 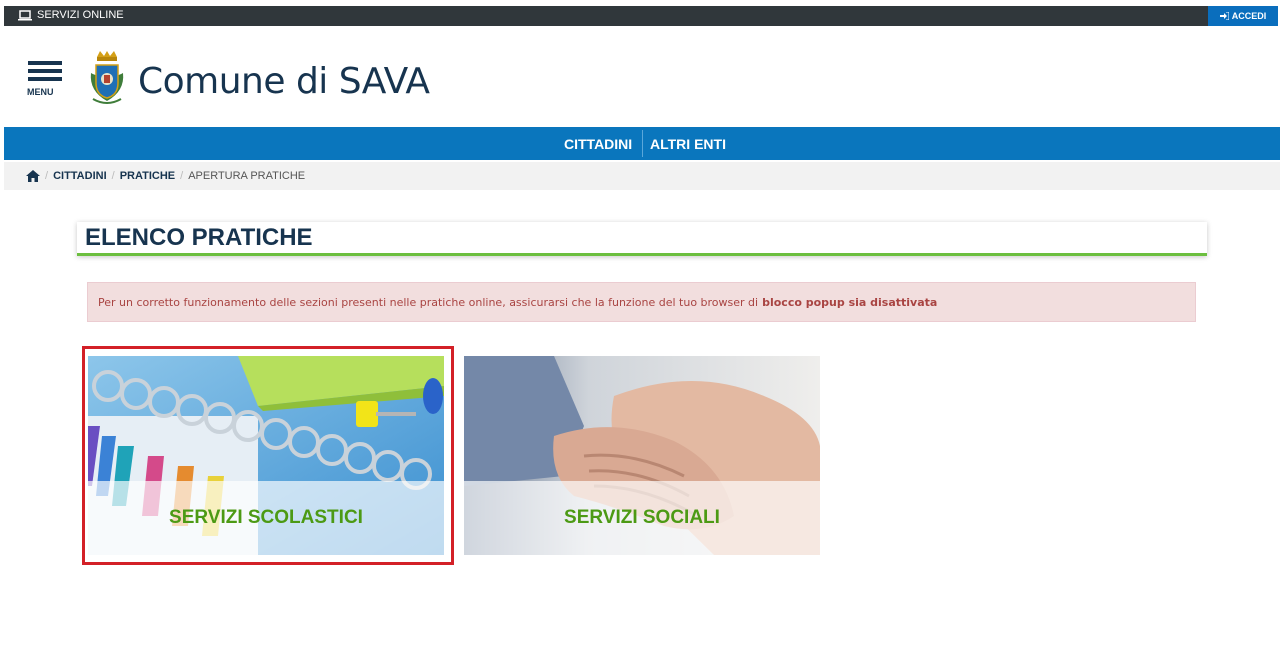 What do you see at coordinates (147, 176) in the screenshot?
I see `breadcrumb-pratiche: PRATICHE` at bounding box center [147, 176].